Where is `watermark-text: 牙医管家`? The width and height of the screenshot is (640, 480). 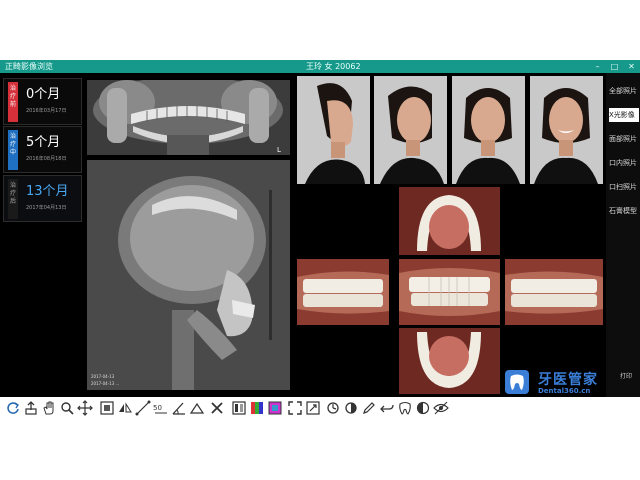
watermark-text: 牙医管家 is located at coordinates (568, 380).